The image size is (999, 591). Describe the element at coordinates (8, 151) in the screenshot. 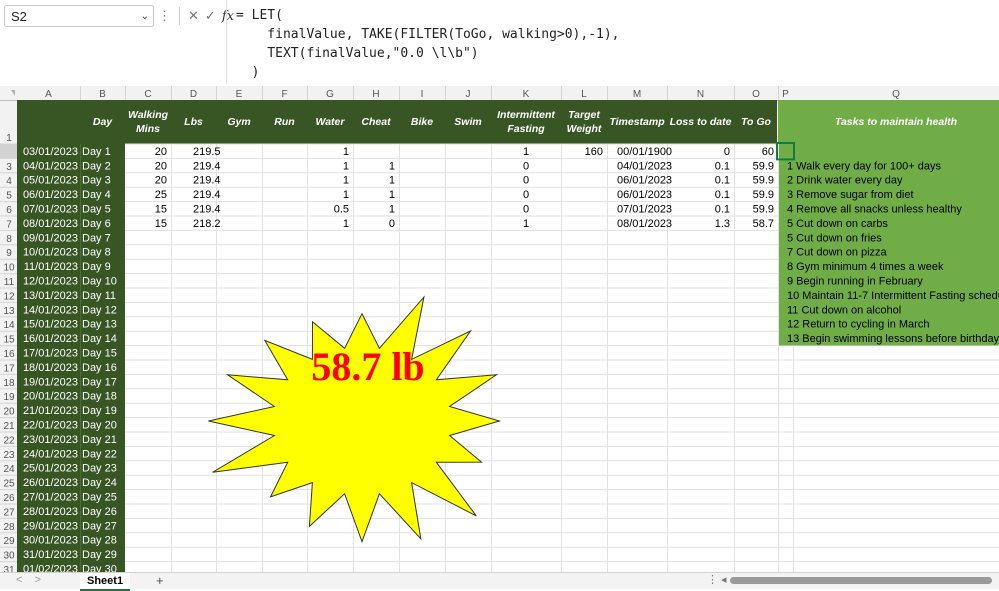

I see `active-row-header` at that location.